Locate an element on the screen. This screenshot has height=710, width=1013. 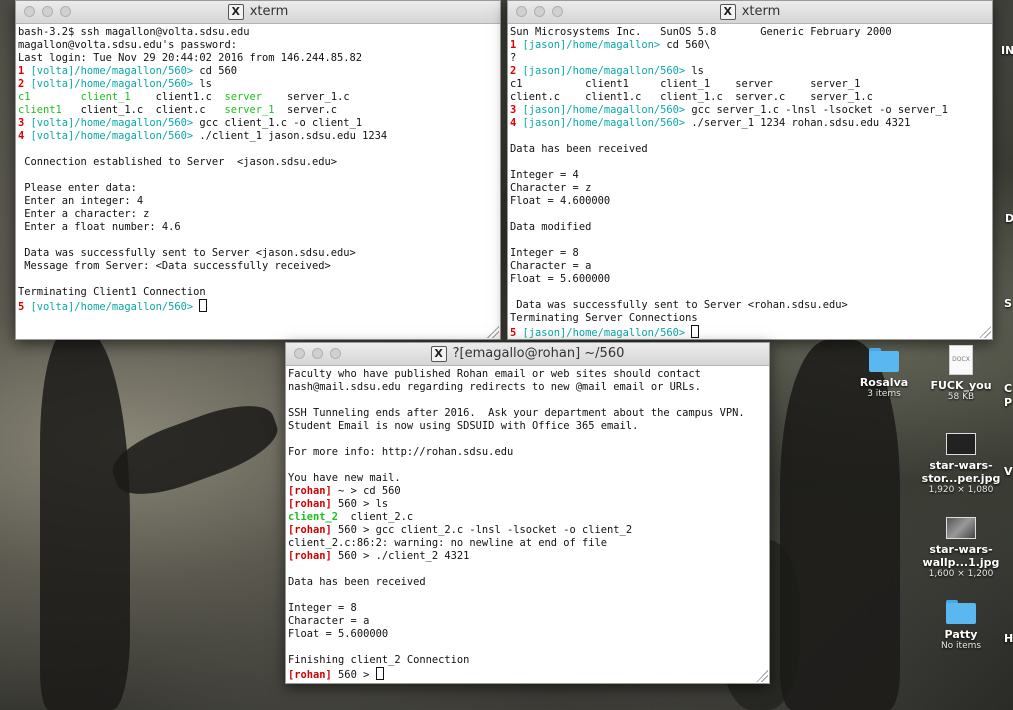
desktop-item-patty: Patty No items is located at coordinates (961, 626).